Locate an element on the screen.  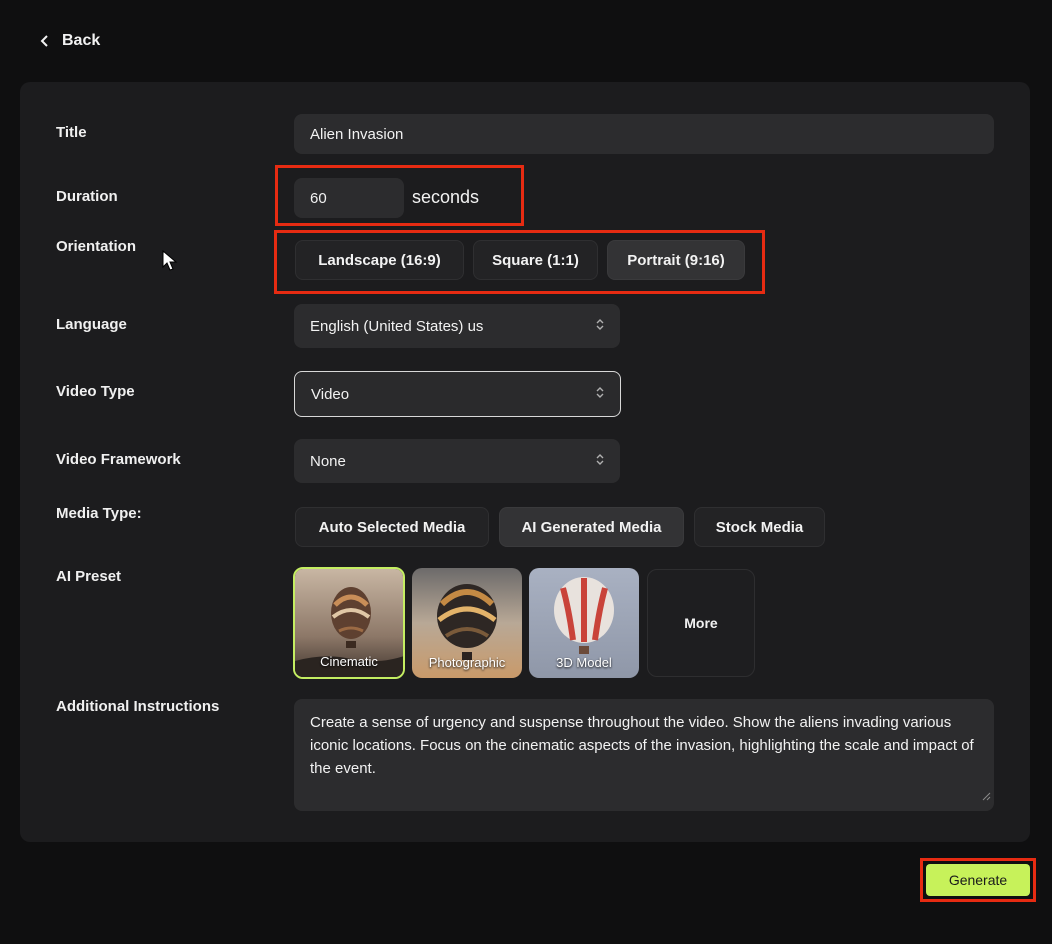
preset-3d-model-caption: 3D Model is located at coordinates (584, 662).